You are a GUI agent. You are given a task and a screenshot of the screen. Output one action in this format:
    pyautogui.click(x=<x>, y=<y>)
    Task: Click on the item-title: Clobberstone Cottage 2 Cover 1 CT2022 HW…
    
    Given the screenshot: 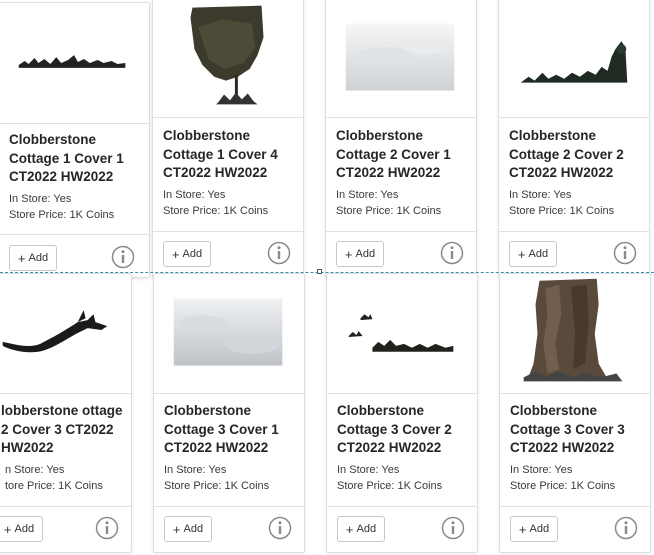 What is the action you would take?
    pyautogui.click(x=393, y=154)
    